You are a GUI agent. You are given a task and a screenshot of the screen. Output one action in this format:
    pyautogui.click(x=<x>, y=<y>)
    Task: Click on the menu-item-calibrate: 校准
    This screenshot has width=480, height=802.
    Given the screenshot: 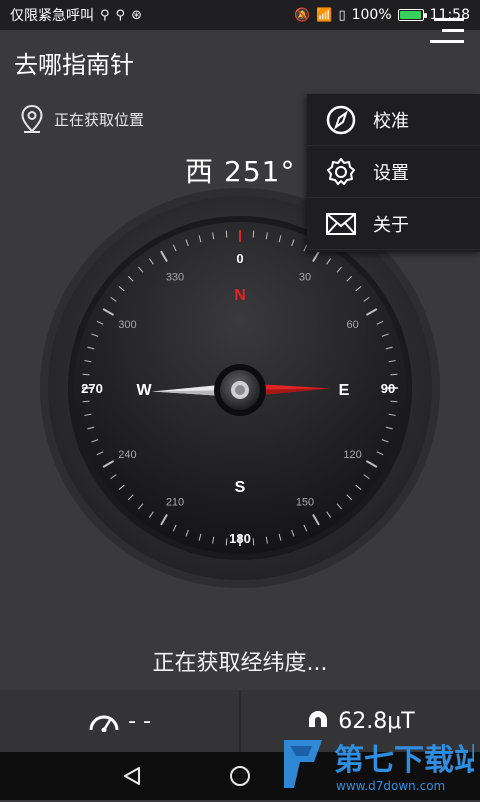 What is the action you would take?
    pyautogui.click(x=393, y=120)
    